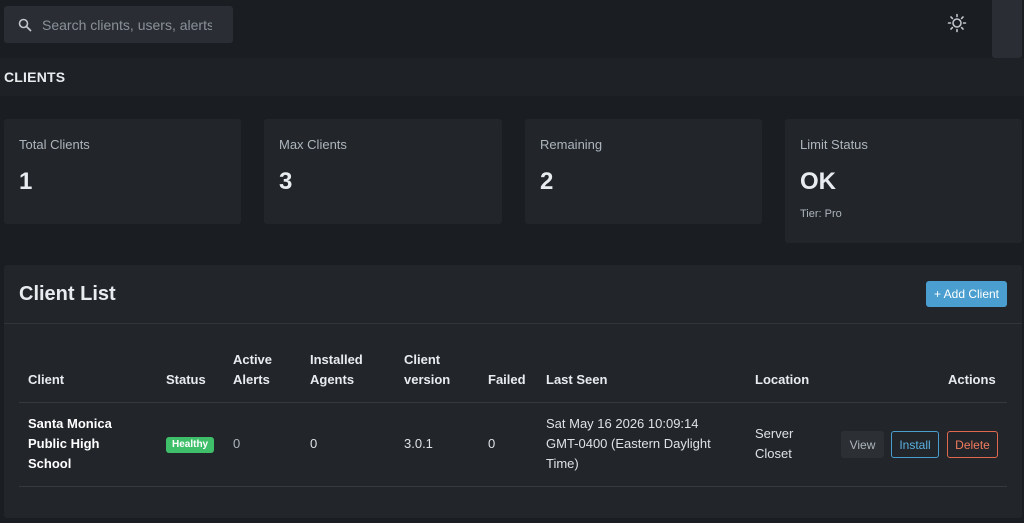 This screenshot has width=1024, height=523. What do you see at coordinates (562, 463) in the screenshot?
I see `last-seen-line3: Time)` at bounding box center [562, 463].